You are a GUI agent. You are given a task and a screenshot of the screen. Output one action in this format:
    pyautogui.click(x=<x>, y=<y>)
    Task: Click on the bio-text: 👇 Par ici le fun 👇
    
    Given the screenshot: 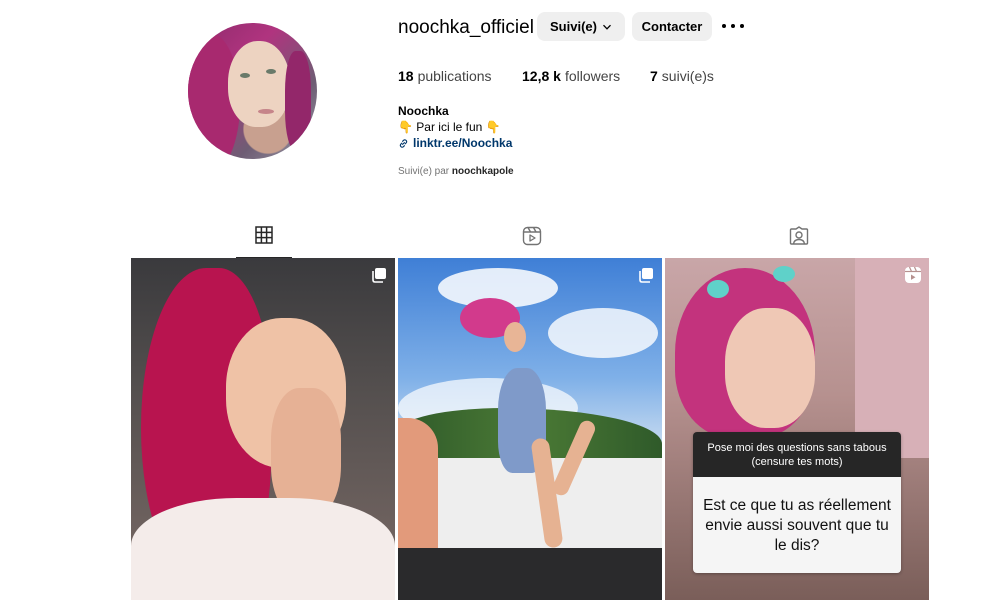 What is the action you would take?
    pyautogui.click(x=449, y=127)
    